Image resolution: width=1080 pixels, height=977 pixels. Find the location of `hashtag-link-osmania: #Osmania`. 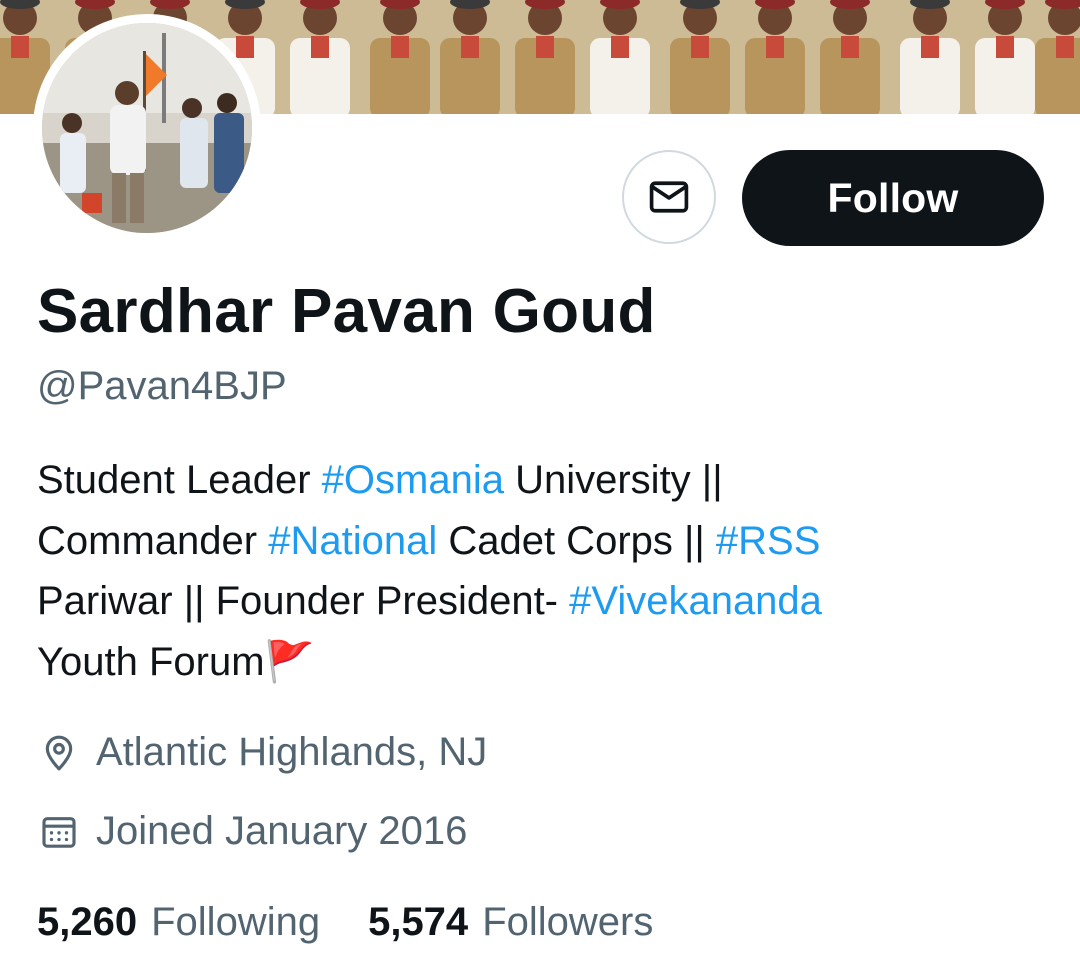

hashtag-link-osmania: #Osmania is located at coordinates (413, 480).